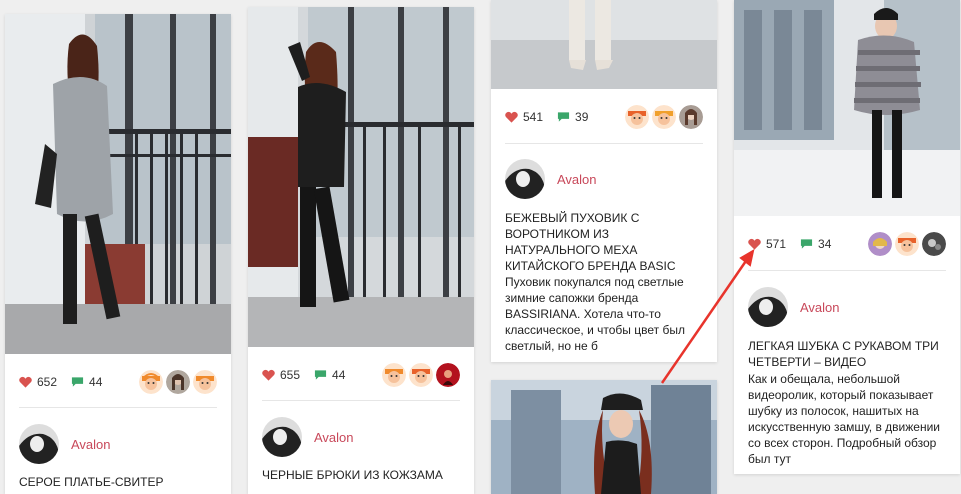  What do you see at coordinates (825, 244) in the screenshot?
I see `comments-count: 34` at bounding box center [825, 244].